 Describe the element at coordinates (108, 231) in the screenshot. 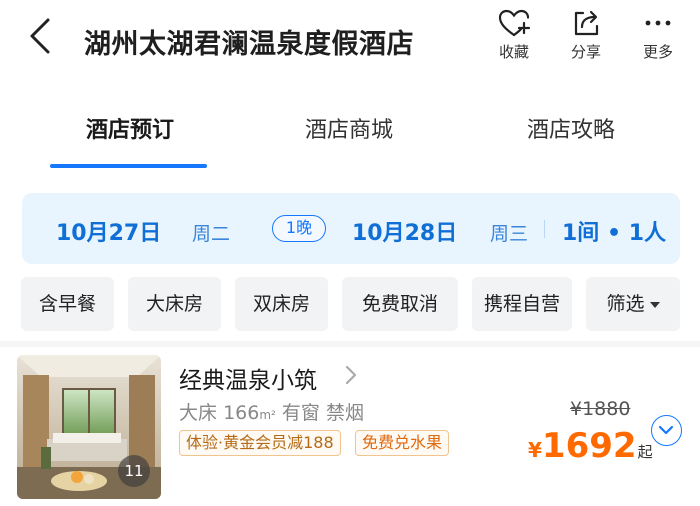

I see `checkin-date: 10月27日` at that location.